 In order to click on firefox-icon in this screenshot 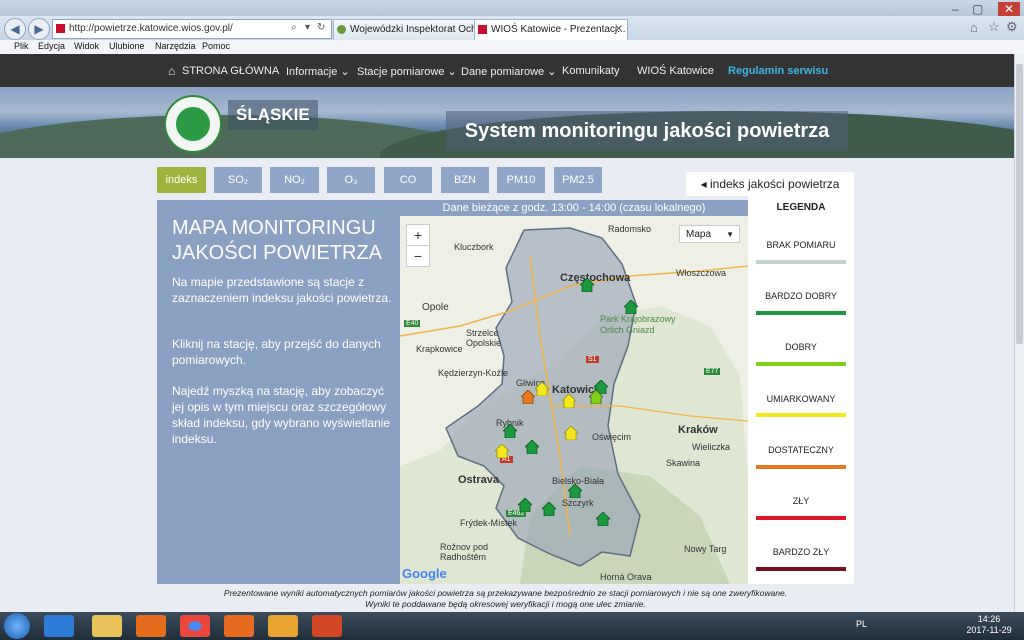, I will do `click(239, 626)`.